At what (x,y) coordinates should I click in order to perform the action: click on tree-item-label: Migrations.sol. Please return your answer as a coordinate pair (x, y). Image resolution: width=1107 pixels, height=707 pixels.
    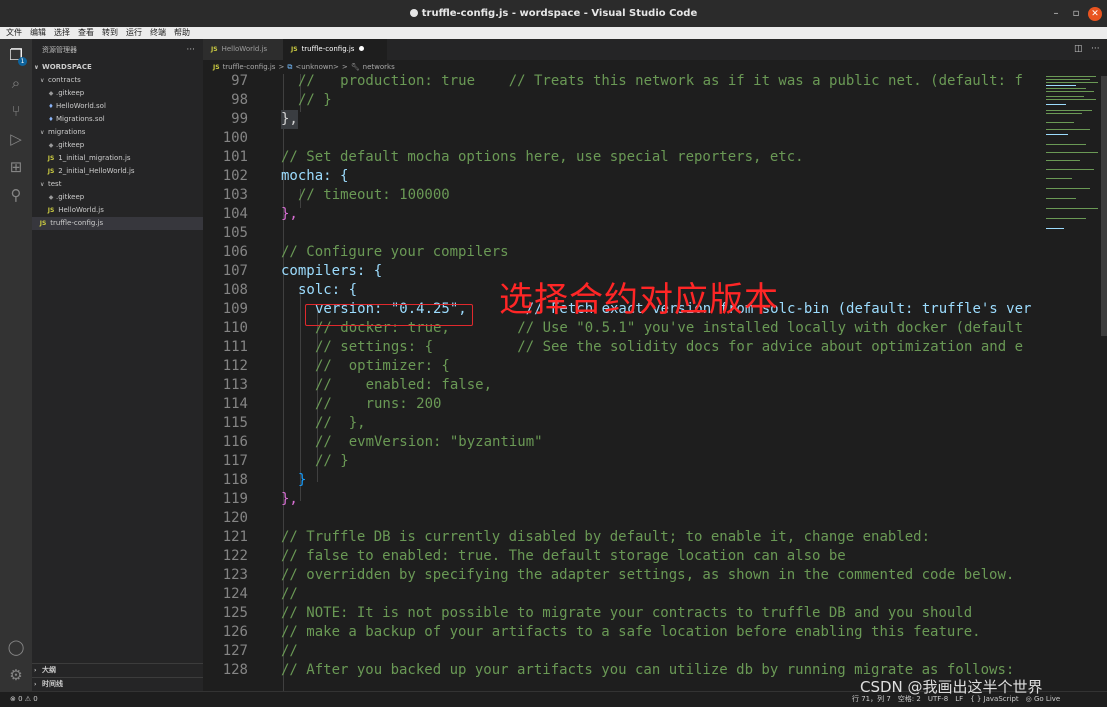
    Looking at the image, I should click on (80, 119).